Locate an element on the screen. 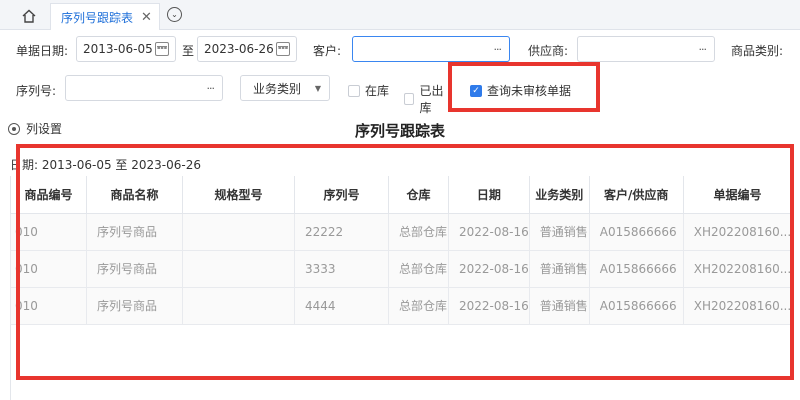  customer-label: 客户: is located at coordinates (327, 51).